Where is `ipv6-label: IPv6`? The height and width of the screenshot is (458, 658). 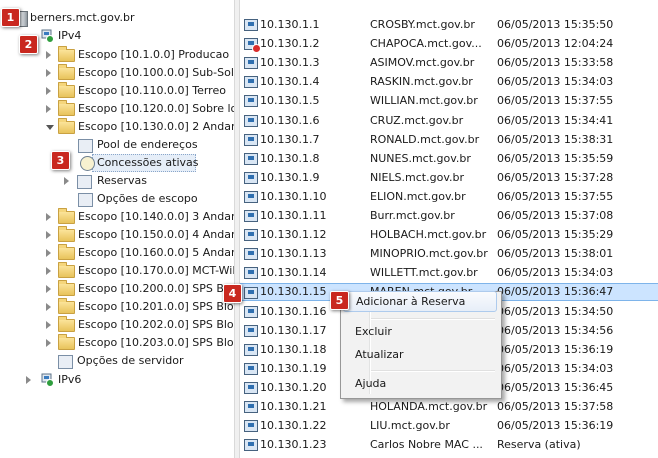 ipv6-label: IPv6 is located at coordinates (70, 379).